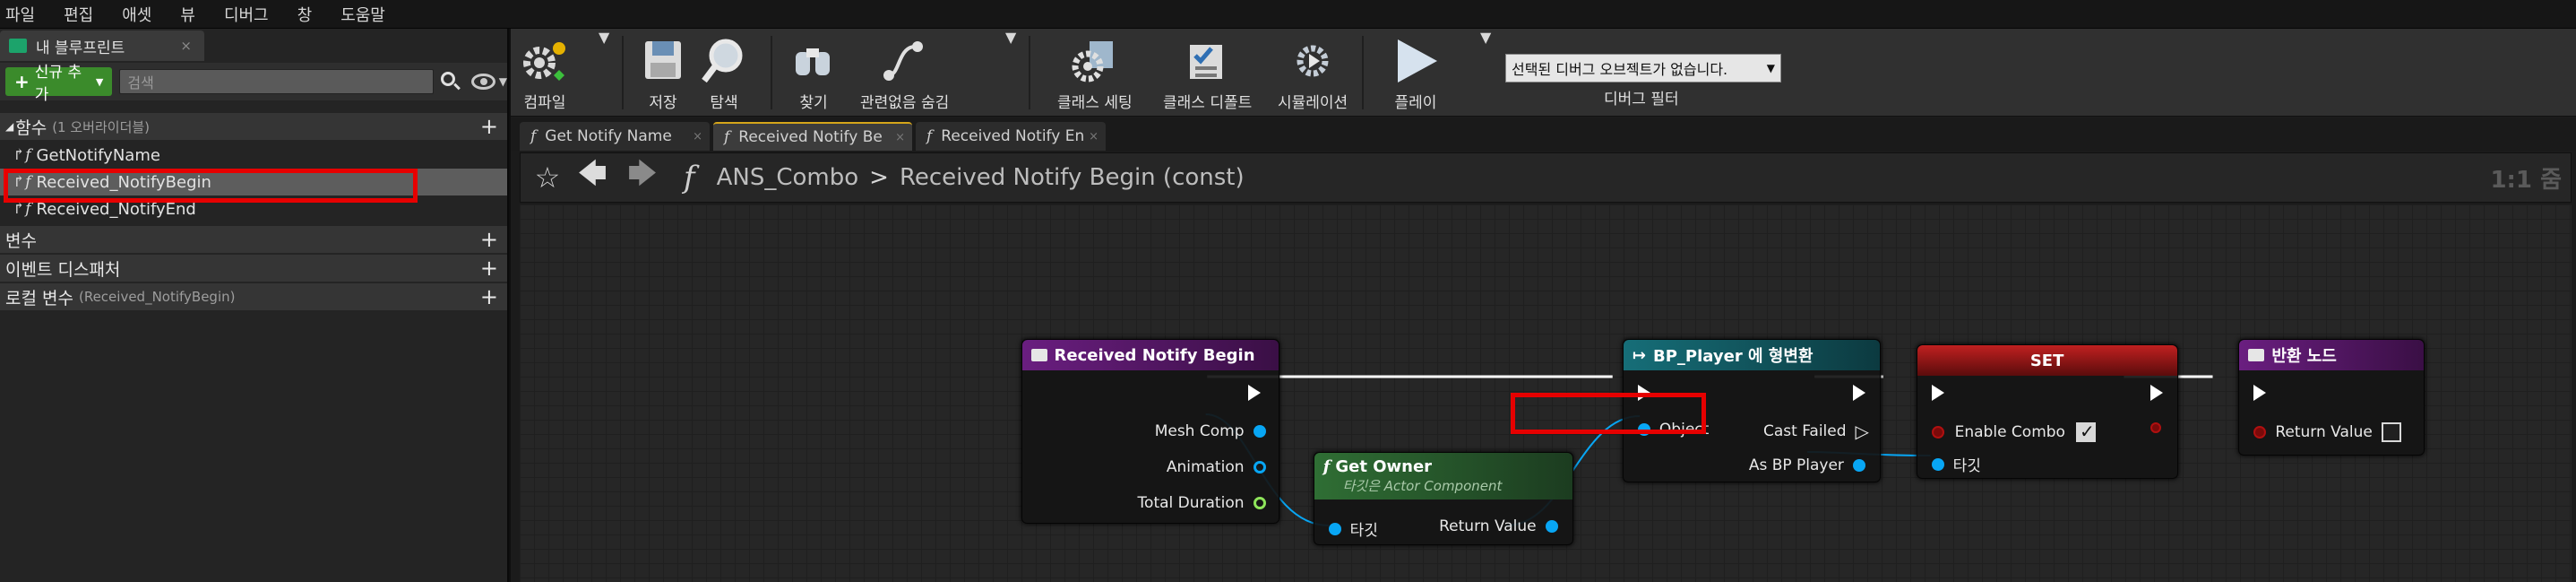  I want to click on blueprint-icon, so click(18, 46).